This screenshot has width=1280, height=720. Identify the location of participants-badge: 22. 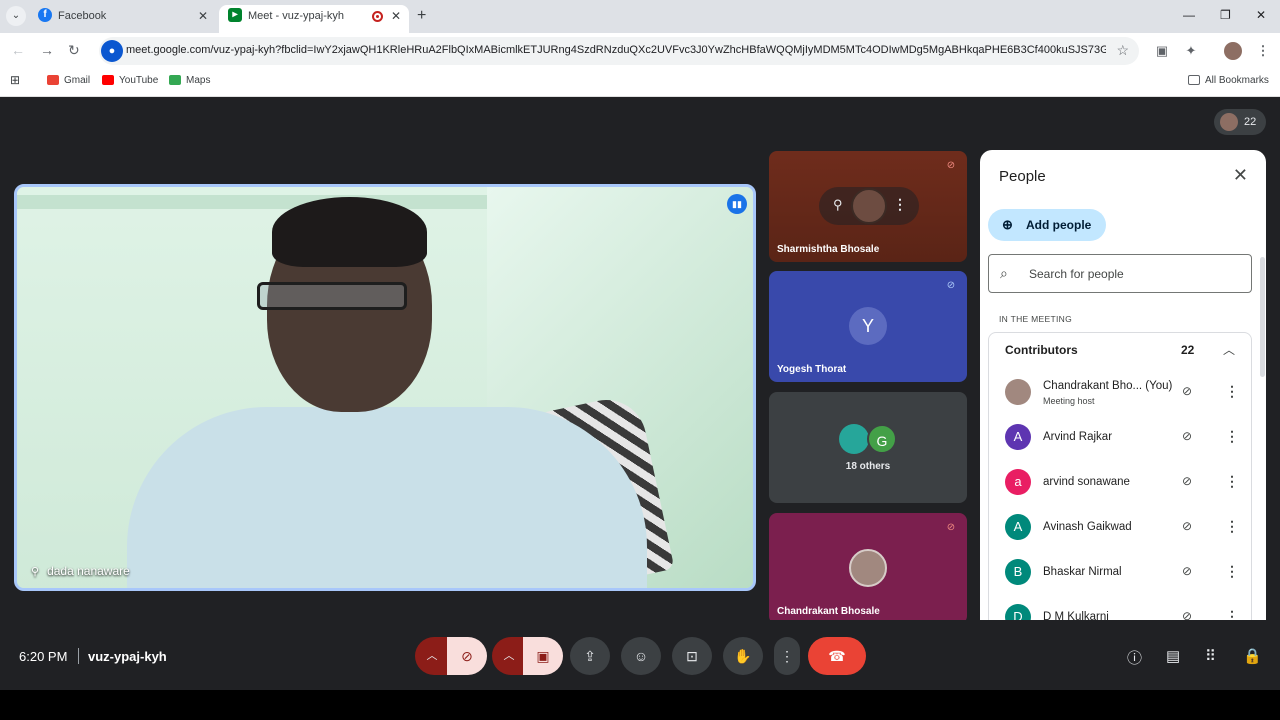
(1240, 122).